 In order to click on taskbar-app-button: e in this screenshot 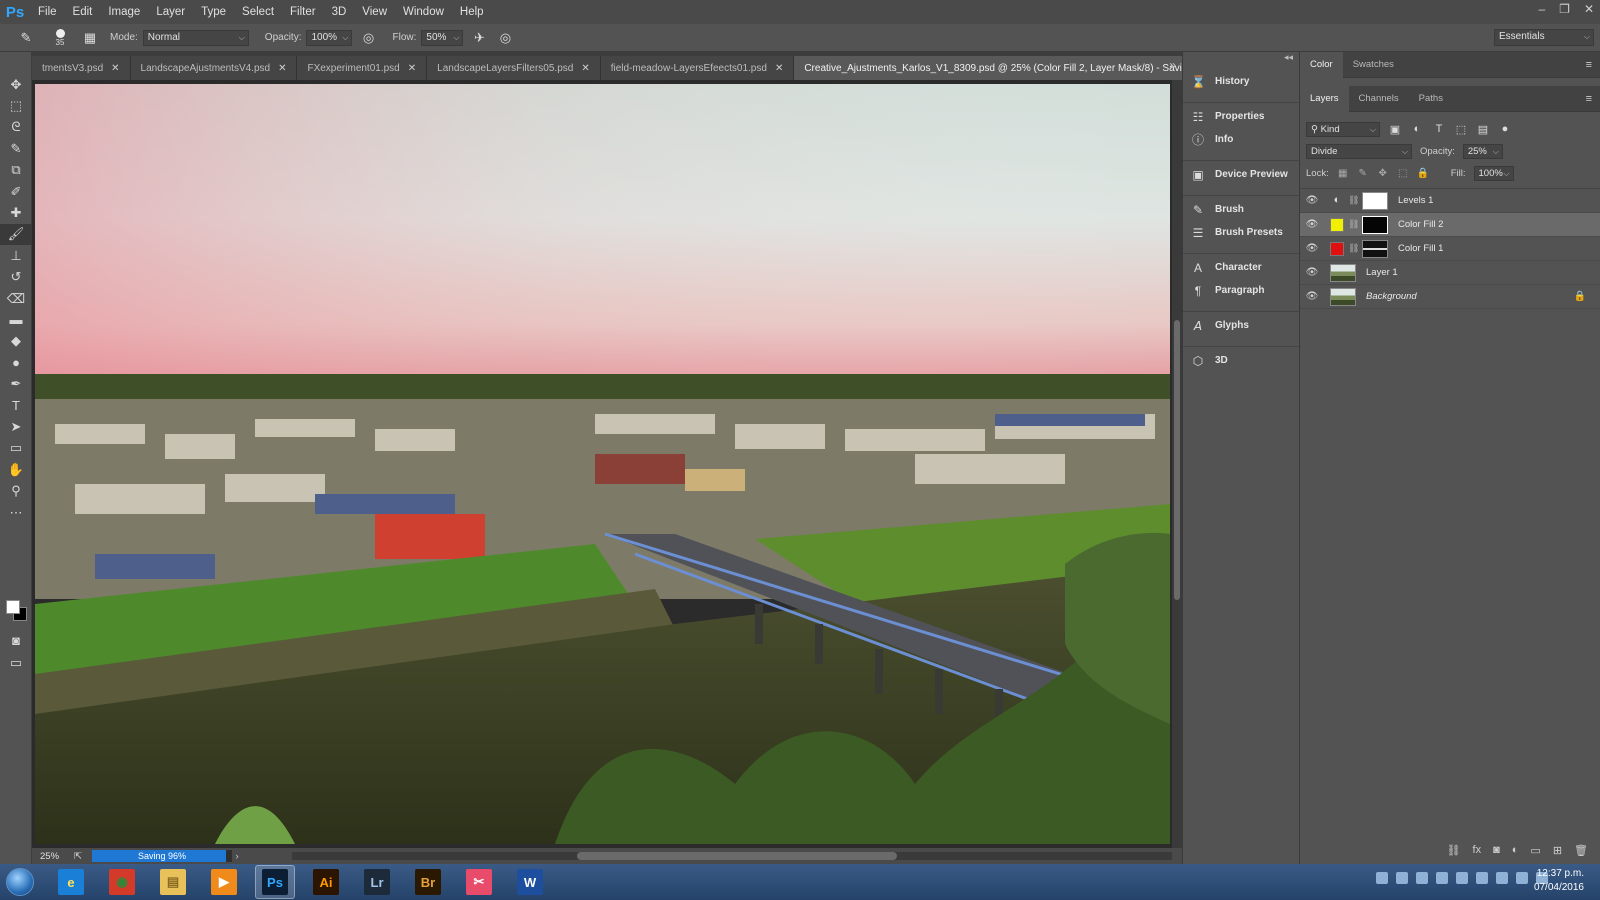, I will do `click(71, 882)`.